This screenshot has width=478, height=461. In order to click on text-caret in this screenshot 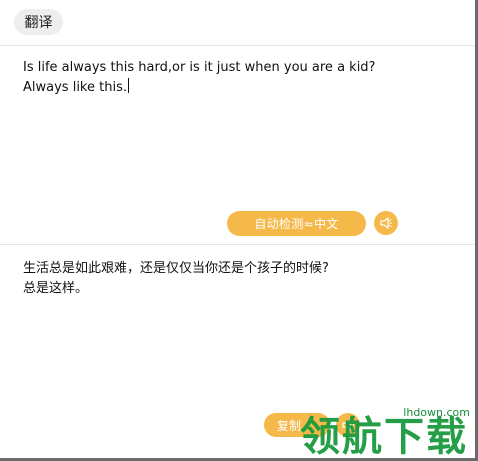, I will do `click(128, 85)`.